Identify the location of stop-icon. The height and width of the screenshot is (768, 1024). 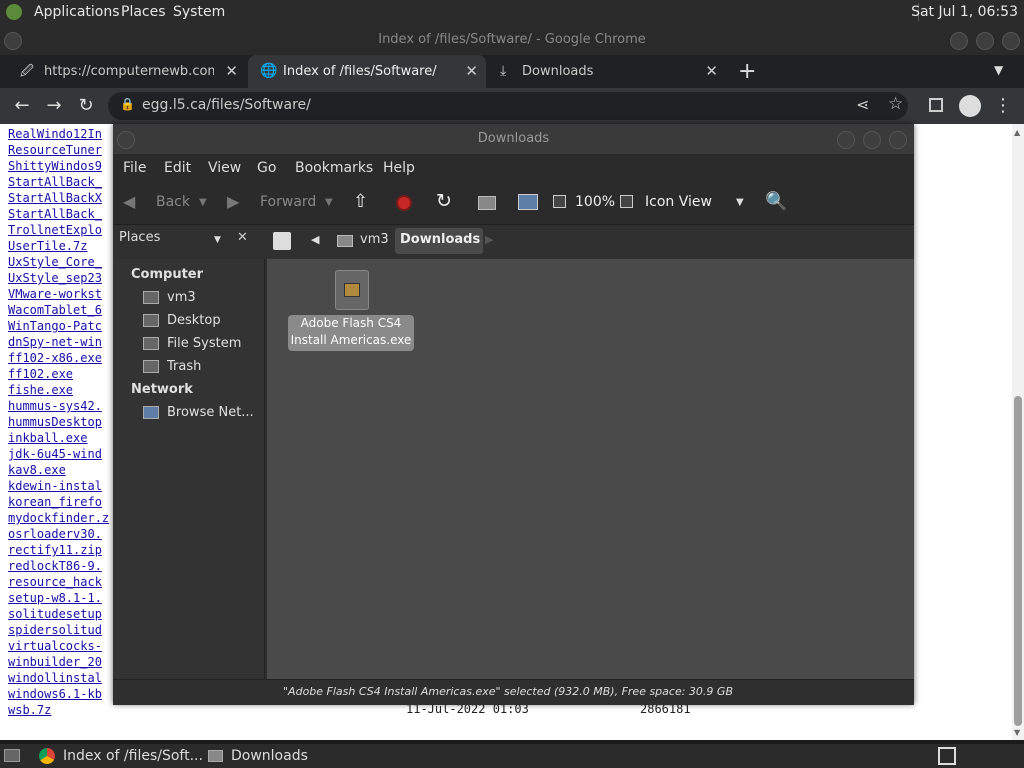
(404, 203).